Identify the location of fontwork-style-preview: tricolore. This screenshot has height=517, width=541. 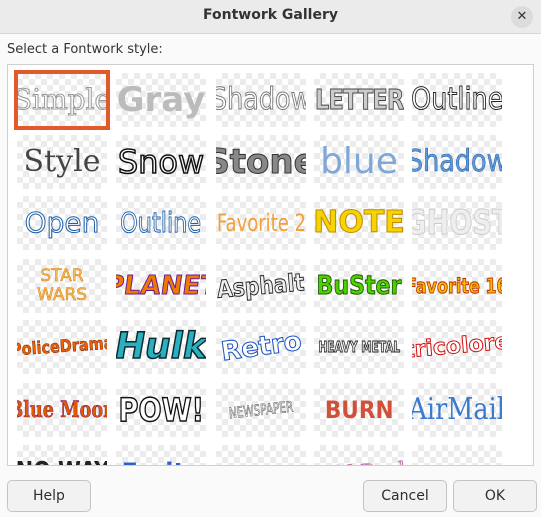
(457, 346).